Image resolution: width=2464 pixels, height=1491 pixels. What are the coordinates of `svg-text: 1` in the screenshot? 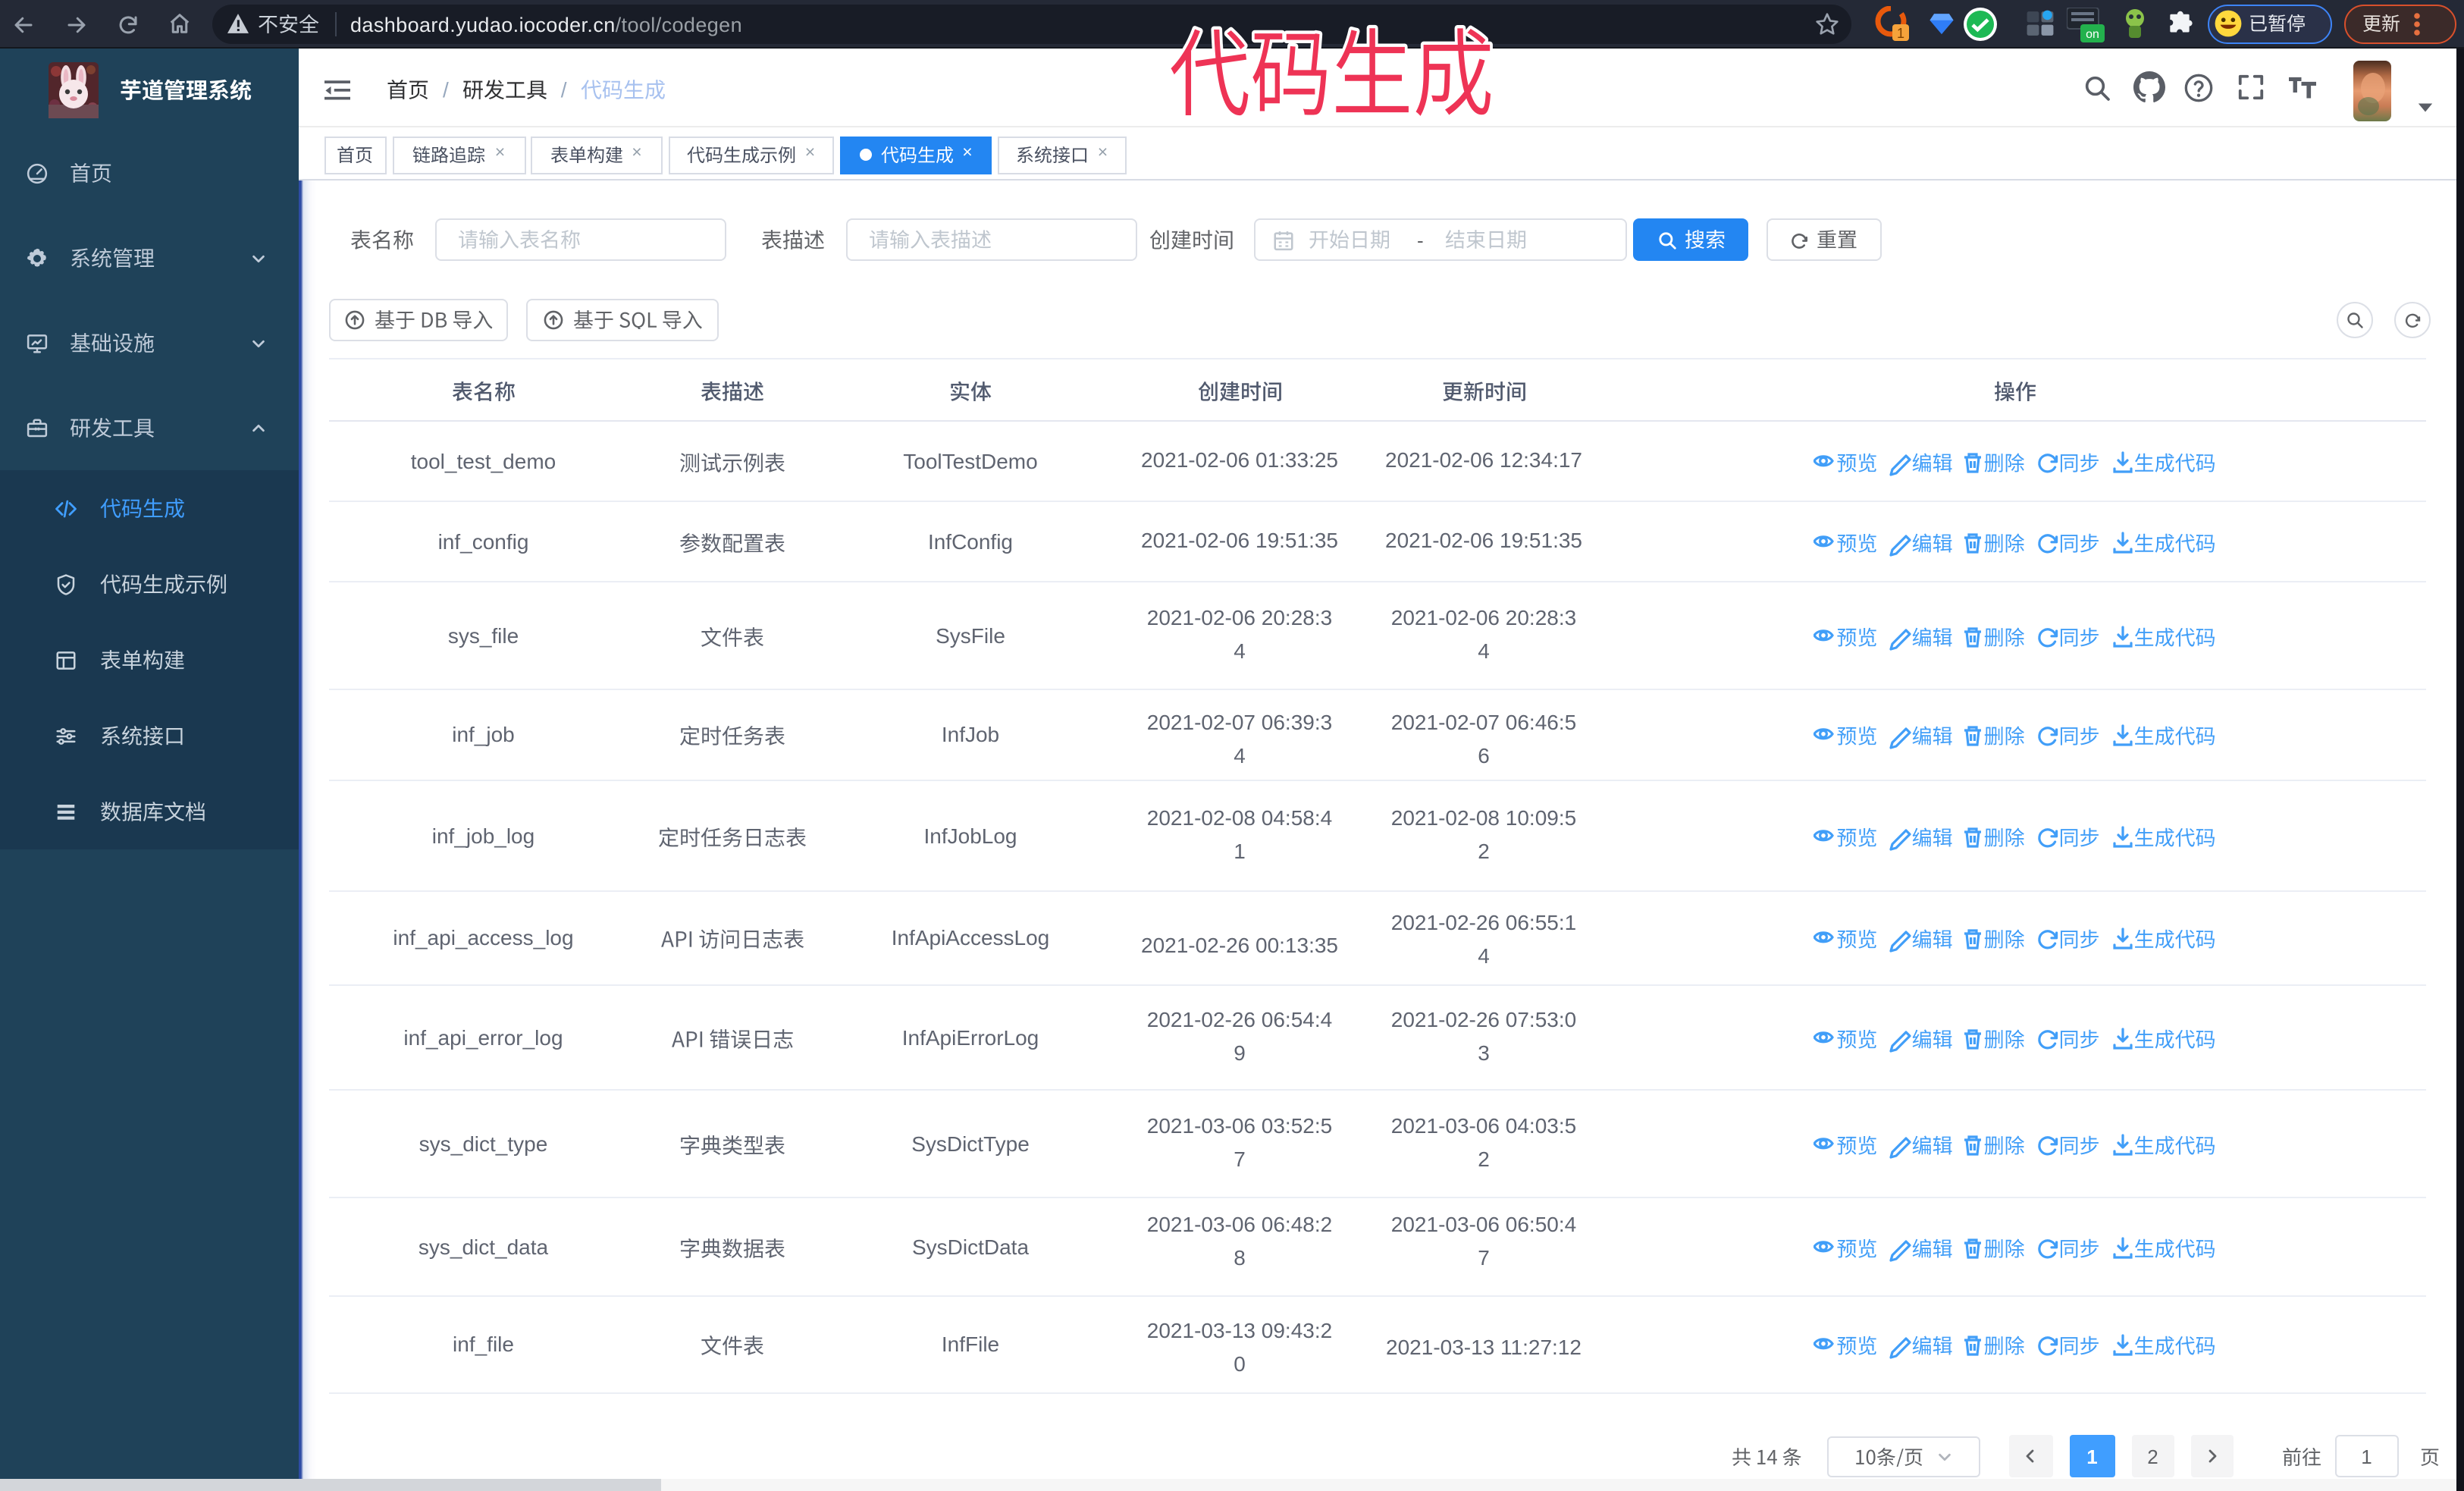 It's located at (1900, 33).